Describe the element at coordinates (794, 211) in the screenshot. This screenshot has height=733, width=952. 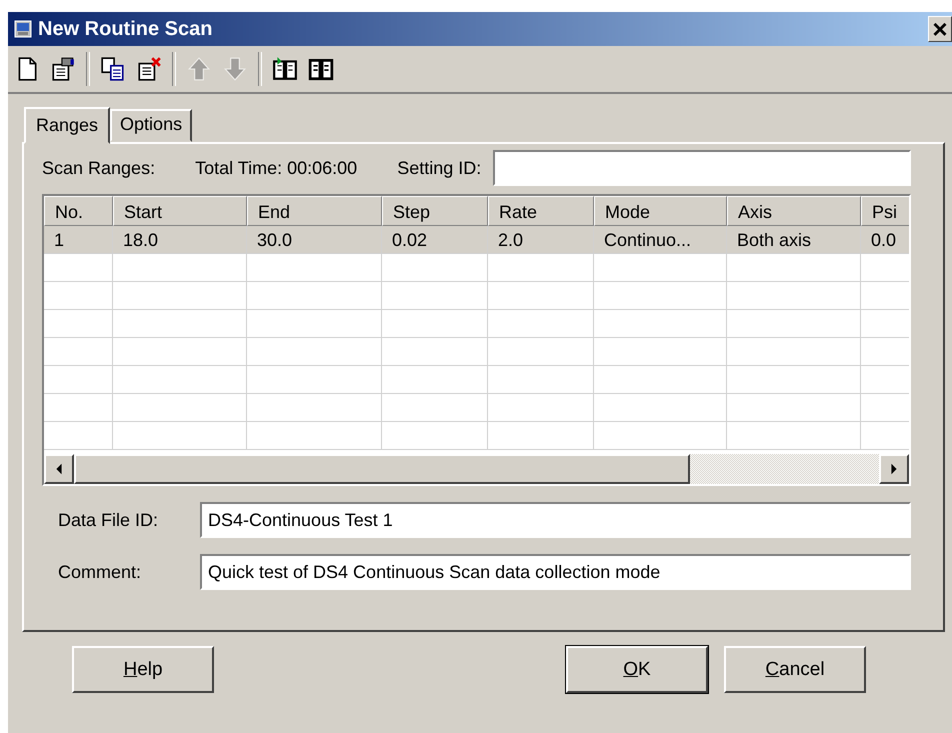
I see `column-header: Axis` at that location.